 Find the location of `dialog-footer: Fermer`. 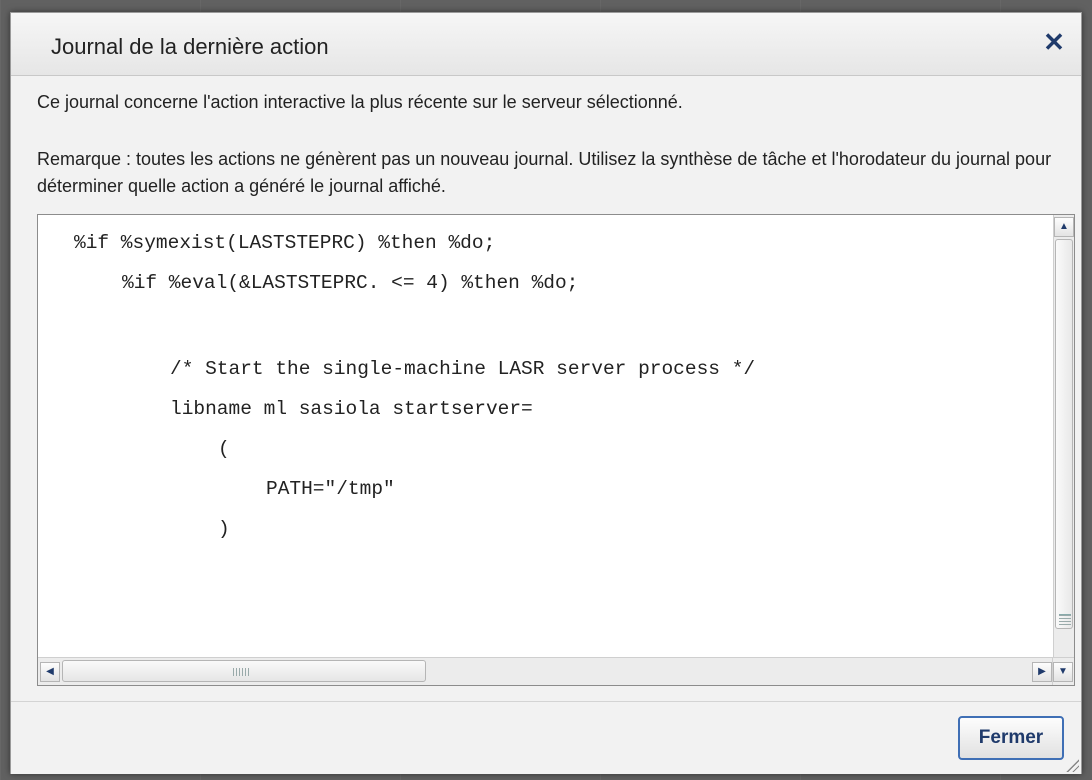

dialog-footer: Fermer is located at coordinates (546, 737).